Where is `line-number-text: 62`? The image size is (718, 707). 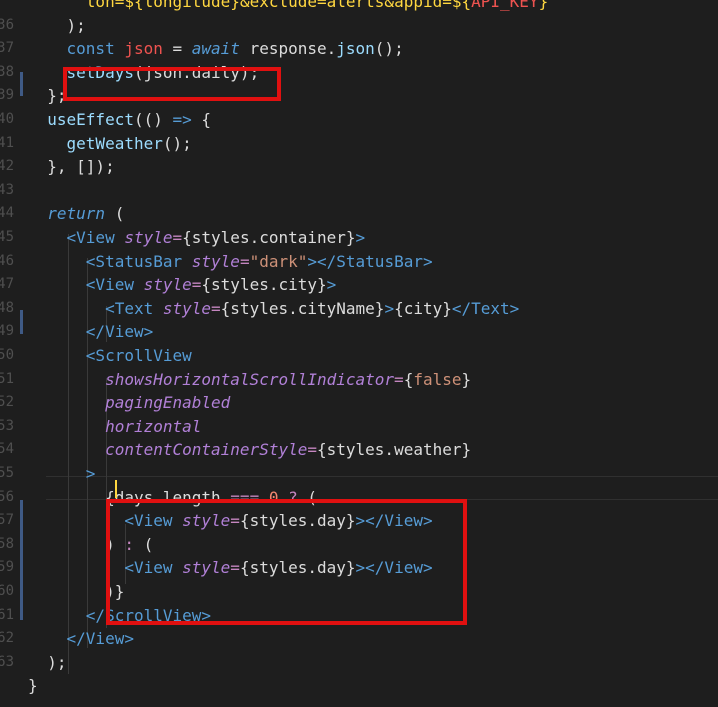 line-number-text: 62 is located at coordinates (7, 638).